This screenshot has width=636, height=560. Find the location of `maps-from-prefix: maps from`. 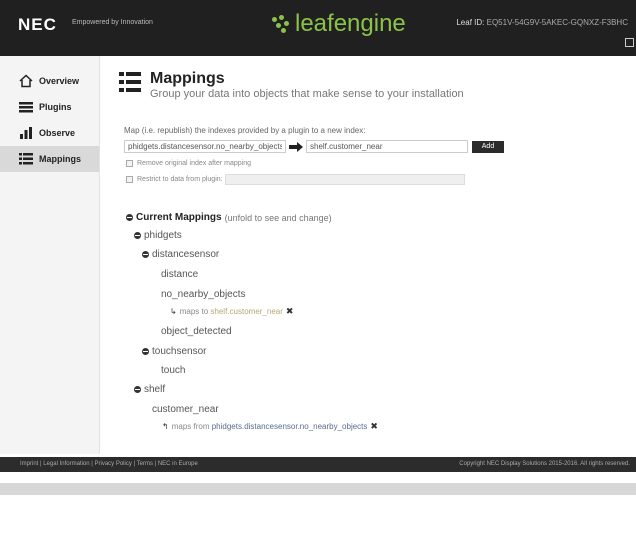

maps-from-prefix: maps from is located at coordinates (190, 426).